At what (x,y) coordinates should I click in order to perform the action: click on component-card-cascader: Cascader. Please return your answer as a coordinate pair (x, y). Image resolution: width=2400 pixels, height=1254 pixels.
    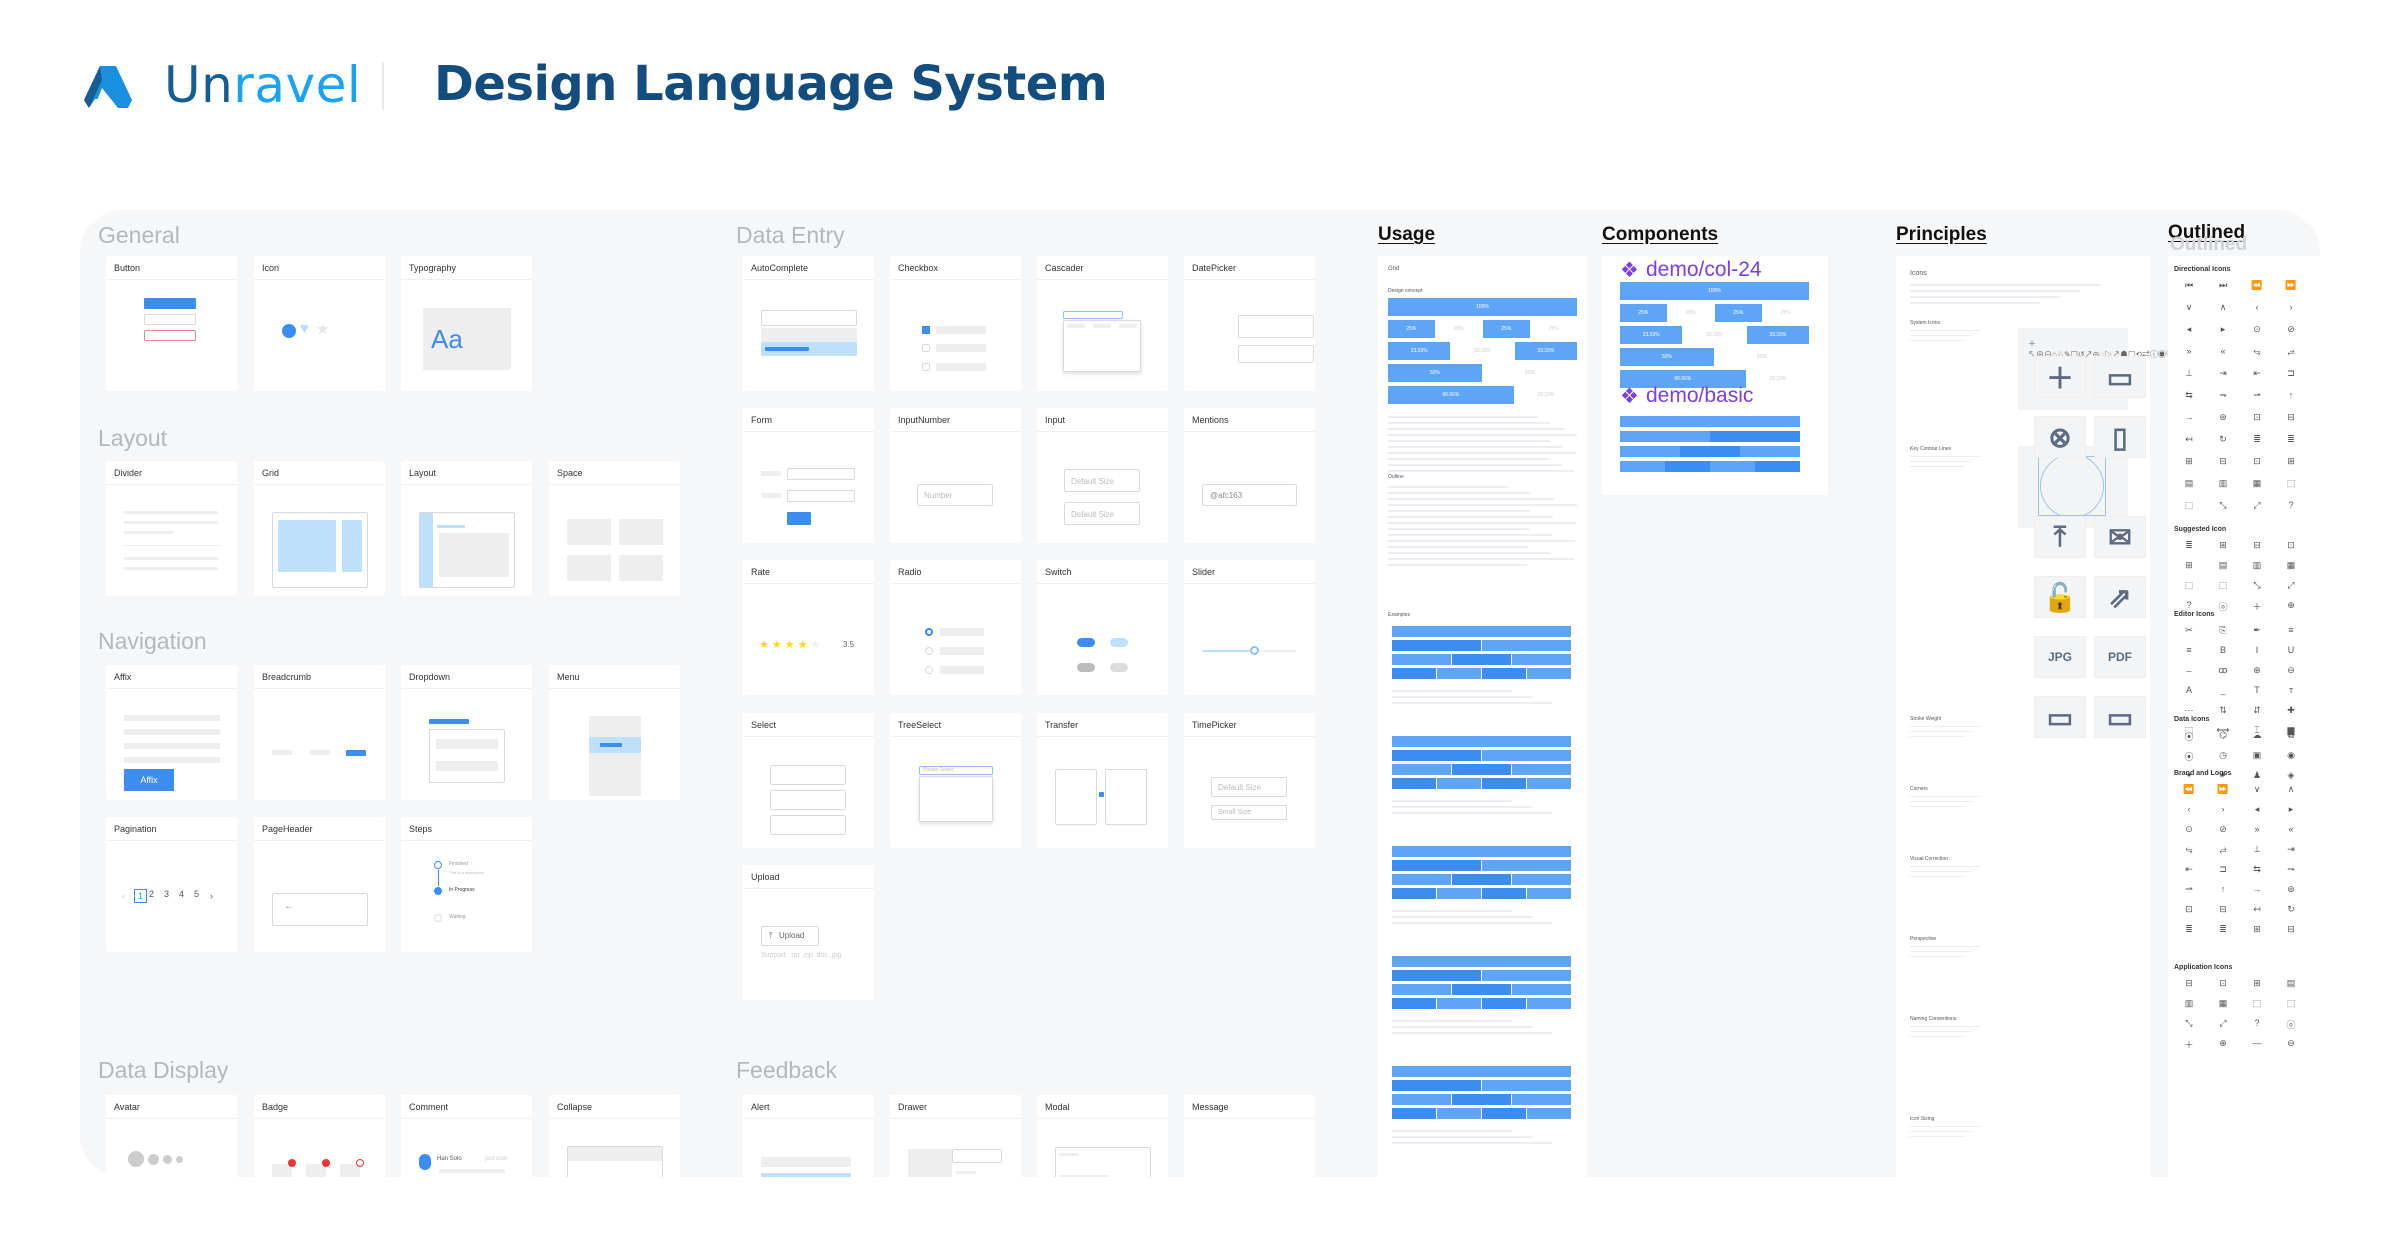
    Looking at the image, I should click on (1102, 323).